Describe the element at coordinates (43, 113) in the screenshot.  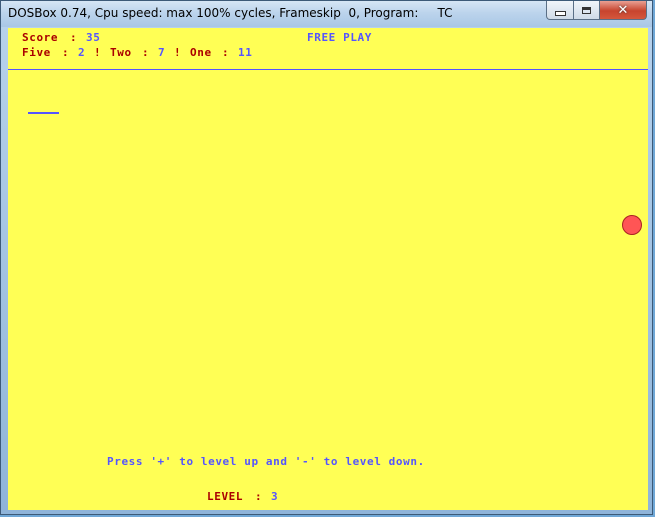
I see `paddle` at that location.